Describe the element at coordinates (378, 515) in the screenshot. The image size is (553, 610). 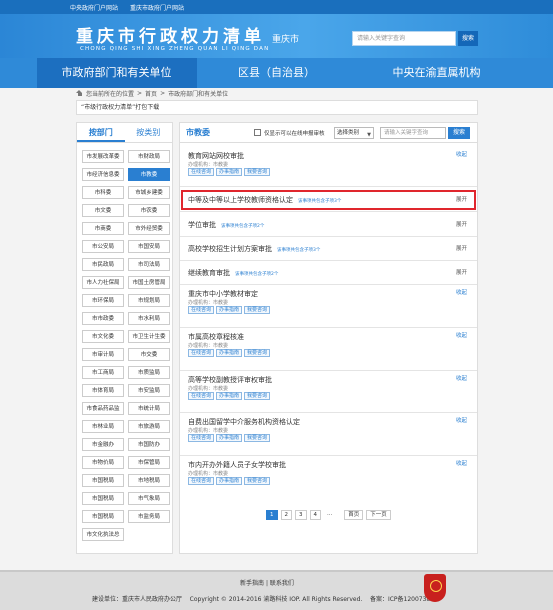
I see `next-page-button: 下一页` at that location.